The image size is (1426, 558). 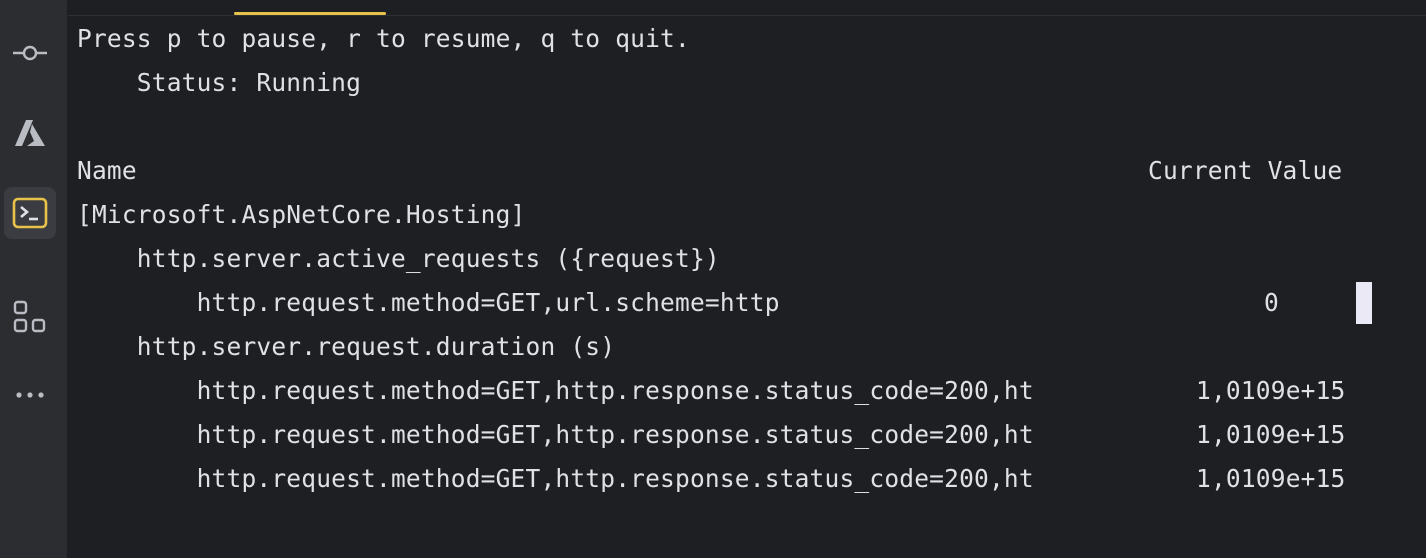 What do you see at coordinates (301, 214) in the screenshot?
I see `category-label: [Microsoft.AspNetCore.Hosting]` at bounding box center [301, 214].